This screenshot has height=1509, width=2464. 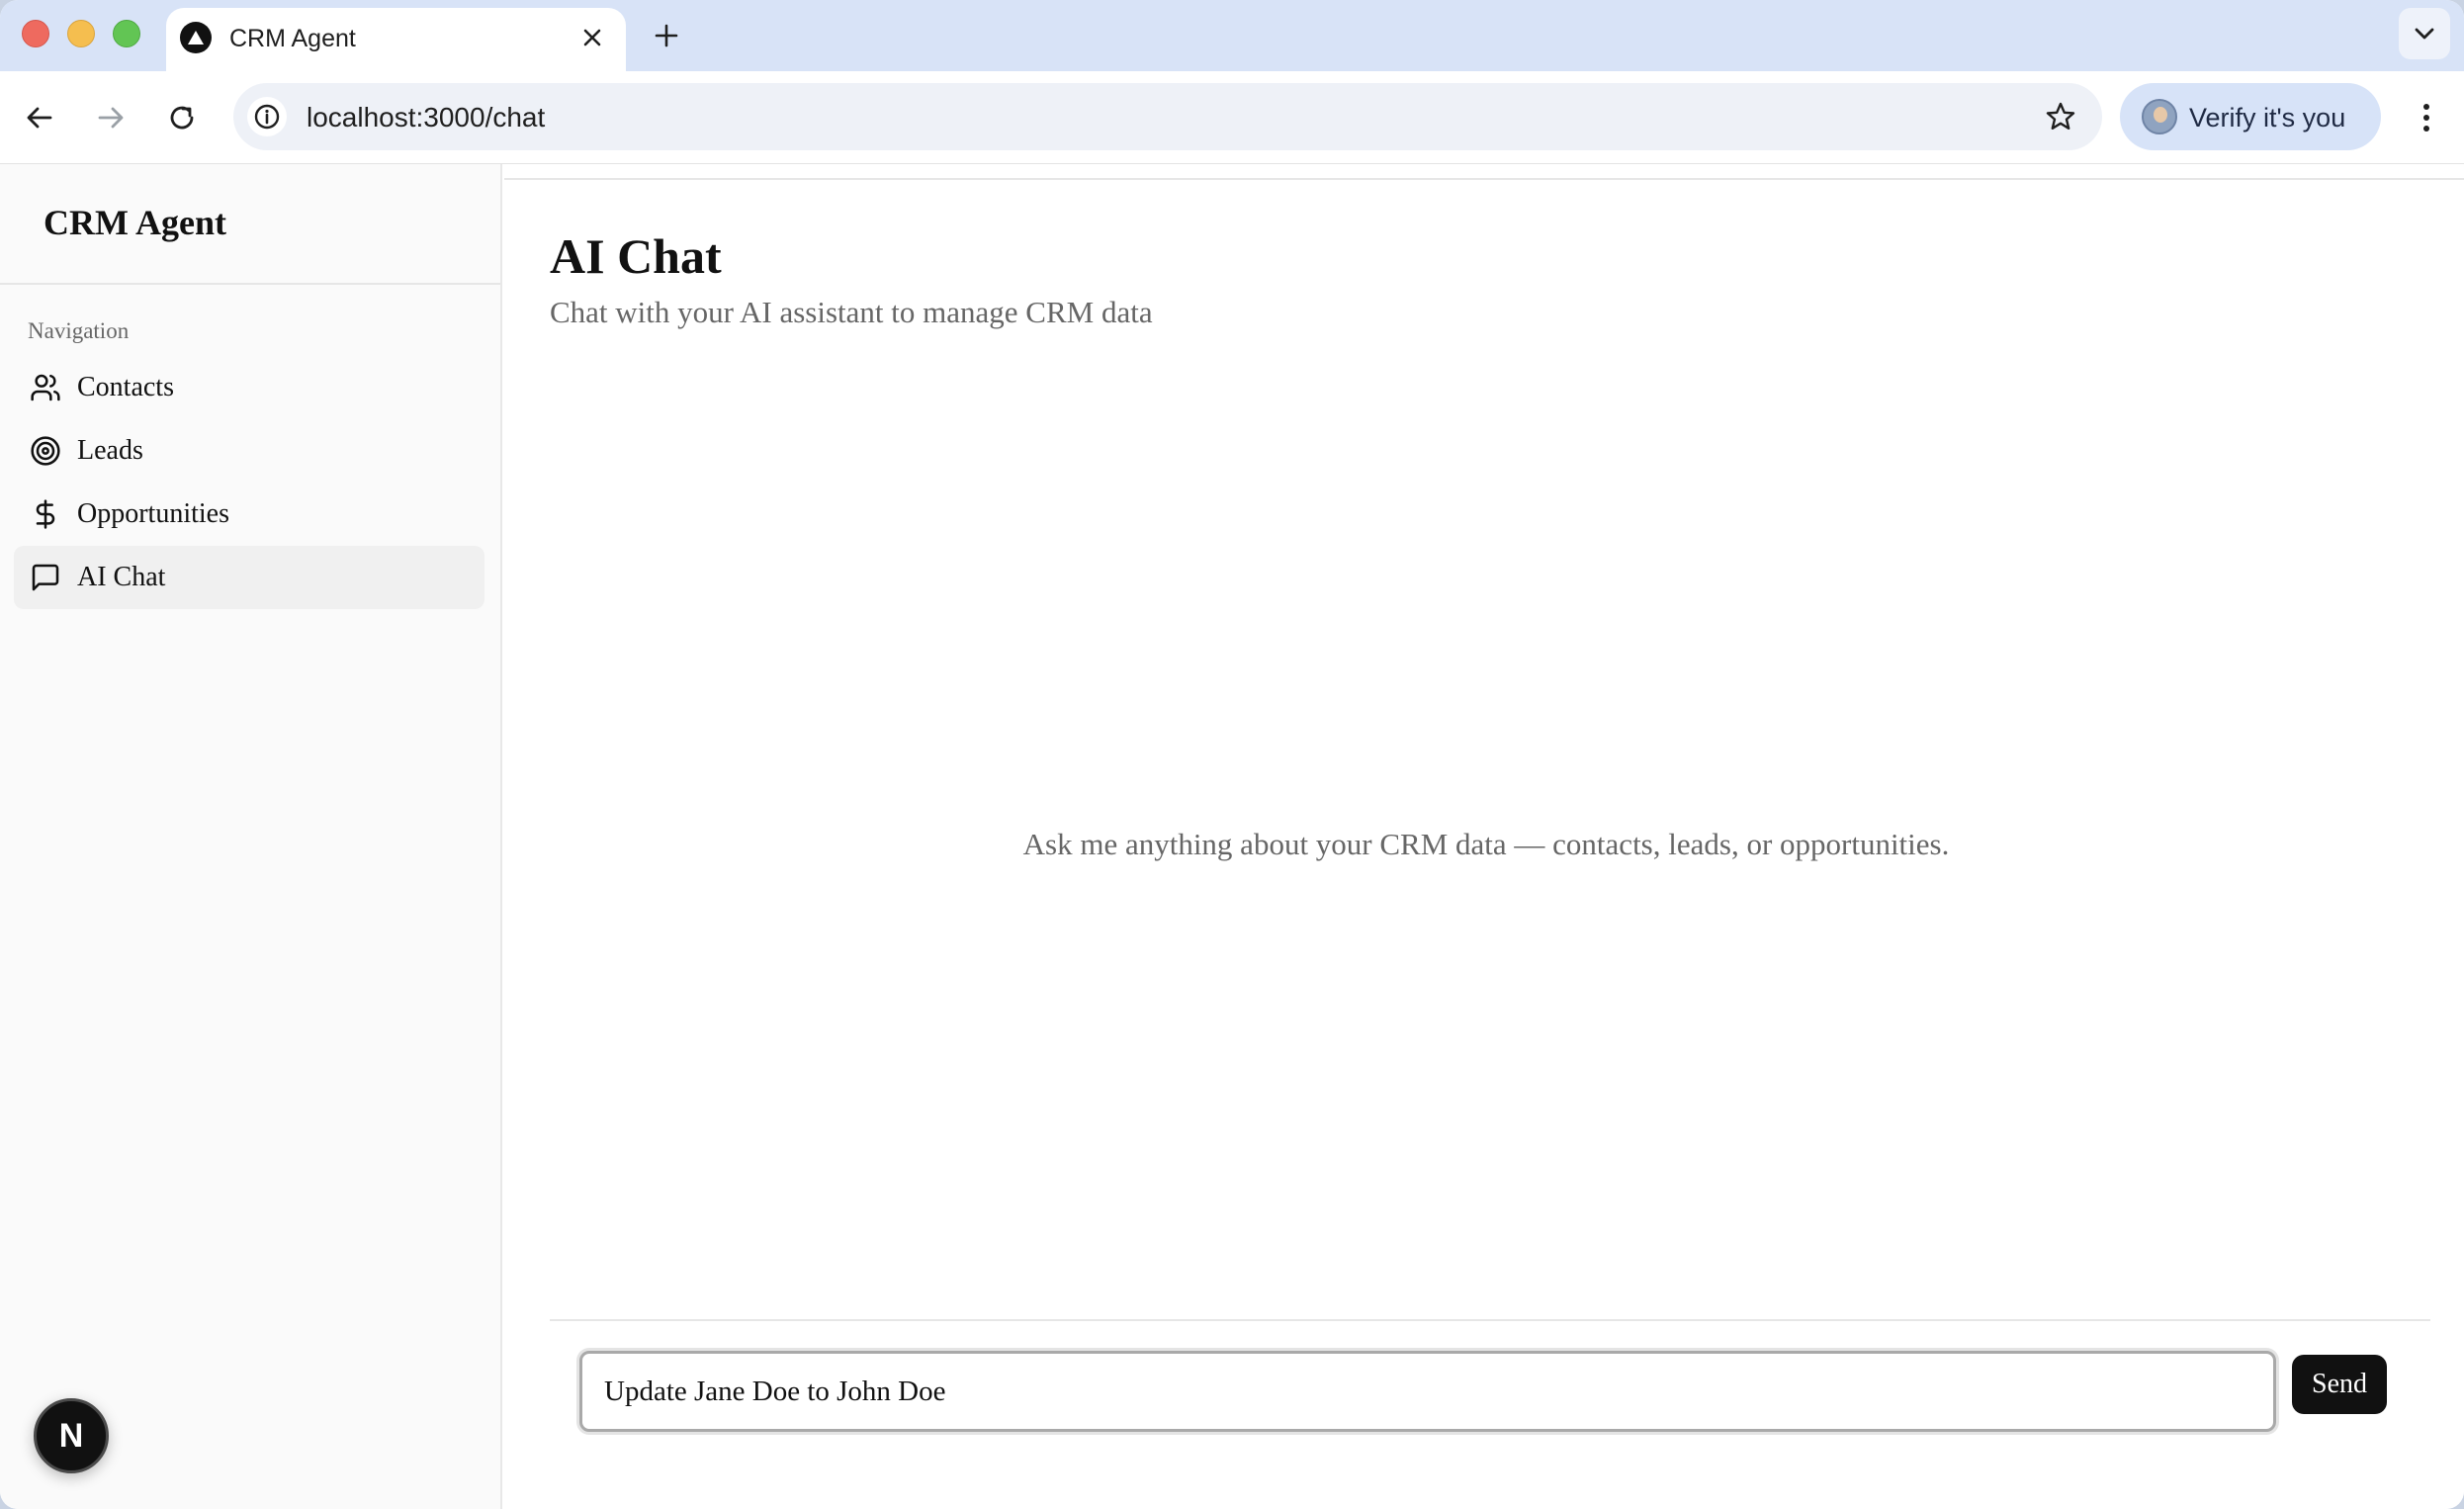 I want to click on more-vertical-icon, so click(x=2427, y=117).